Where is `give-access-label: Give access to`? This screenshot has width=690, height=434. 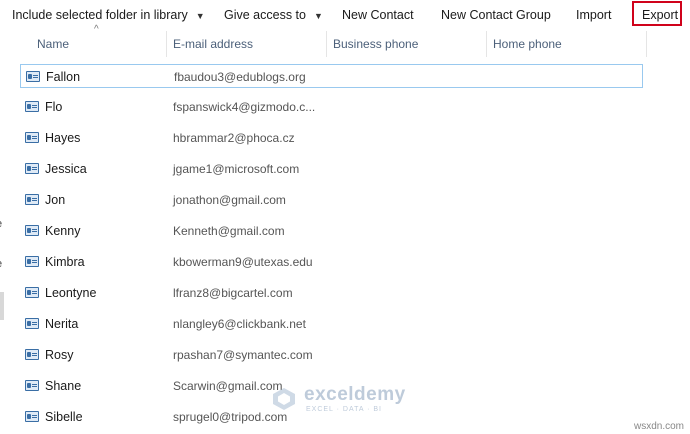 give-access-label: Give access to is located at coordinates (265, 15).